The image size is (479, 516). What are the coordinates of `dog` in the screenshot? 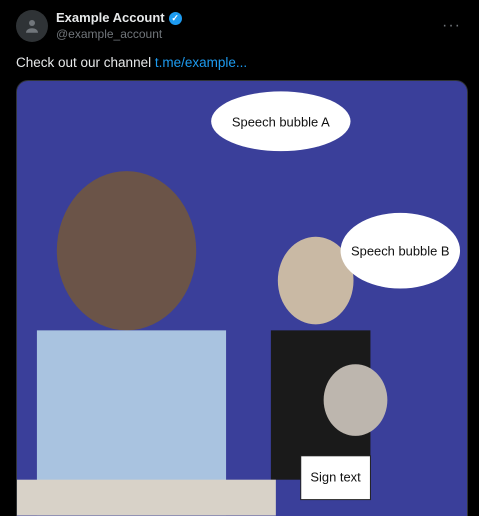 It's located at (355, 400).